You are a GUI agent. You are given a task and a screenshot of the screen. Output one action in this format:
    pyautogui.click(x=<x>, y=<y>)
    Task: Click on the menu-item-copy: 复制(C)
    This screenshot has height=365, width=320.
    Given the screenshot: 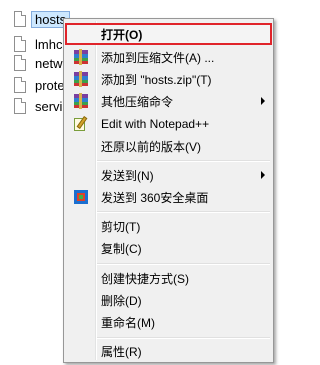 What is the action you would take?
    pyautogui.click(x=168, y=248)
    